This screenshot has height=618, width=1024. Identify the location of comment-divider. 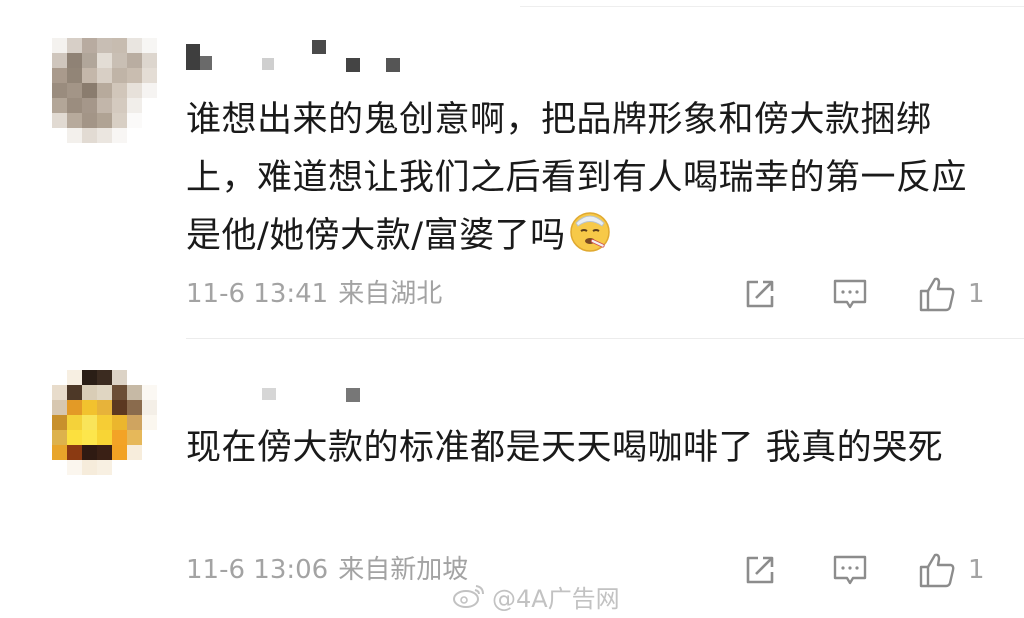
(605, 338).